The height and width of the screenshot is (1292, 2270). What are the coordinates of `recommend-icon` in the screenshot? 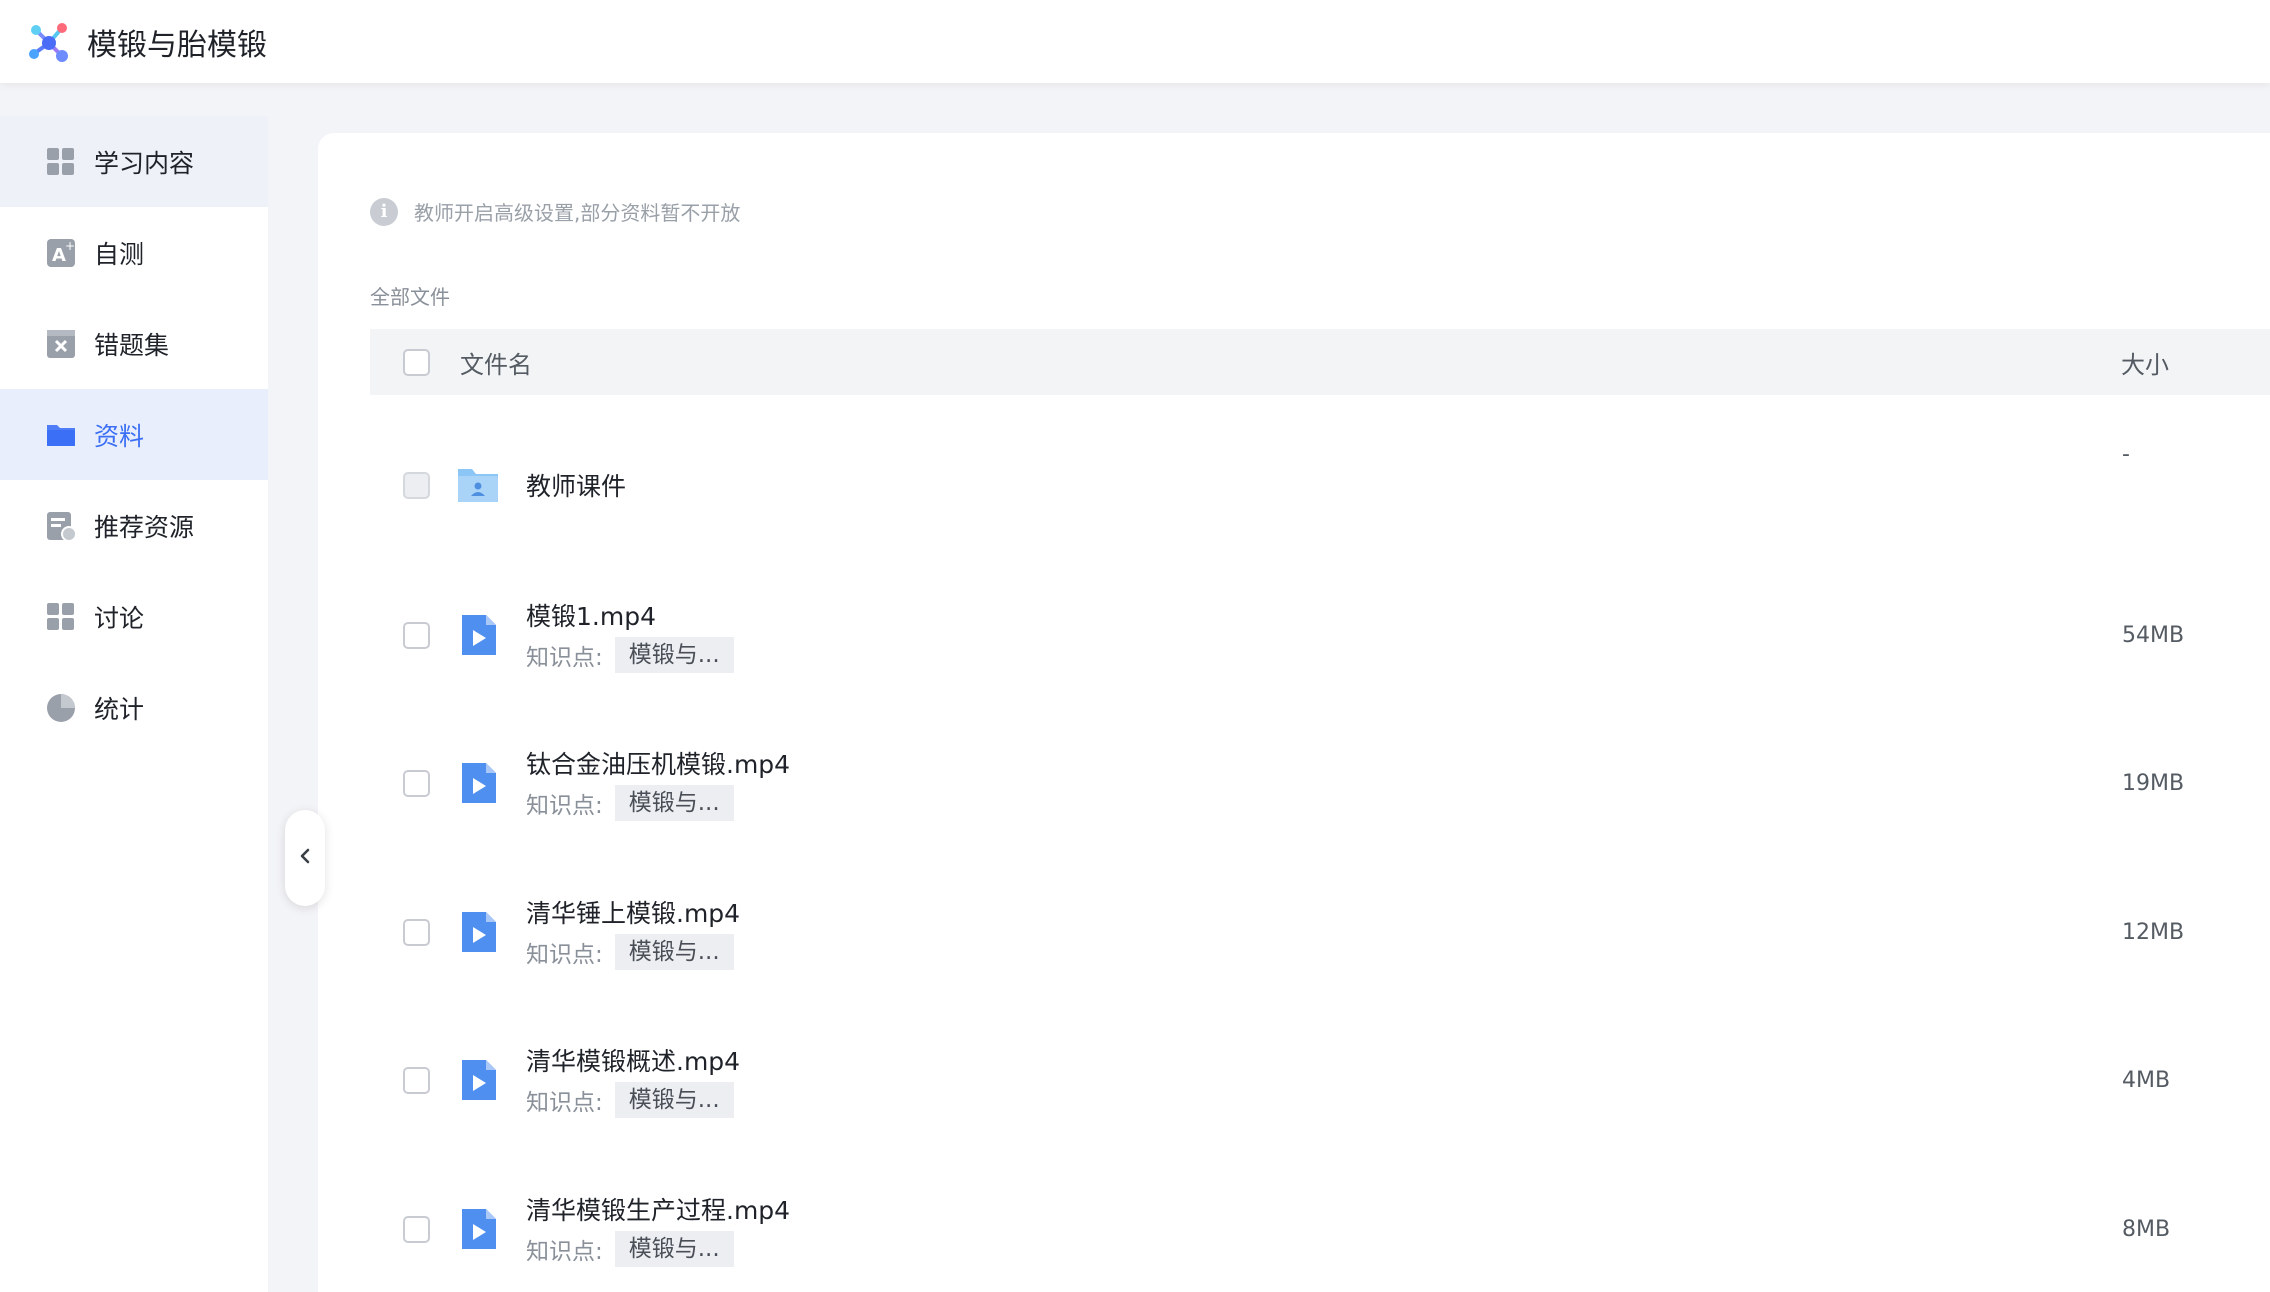 It's located at (61, 526).